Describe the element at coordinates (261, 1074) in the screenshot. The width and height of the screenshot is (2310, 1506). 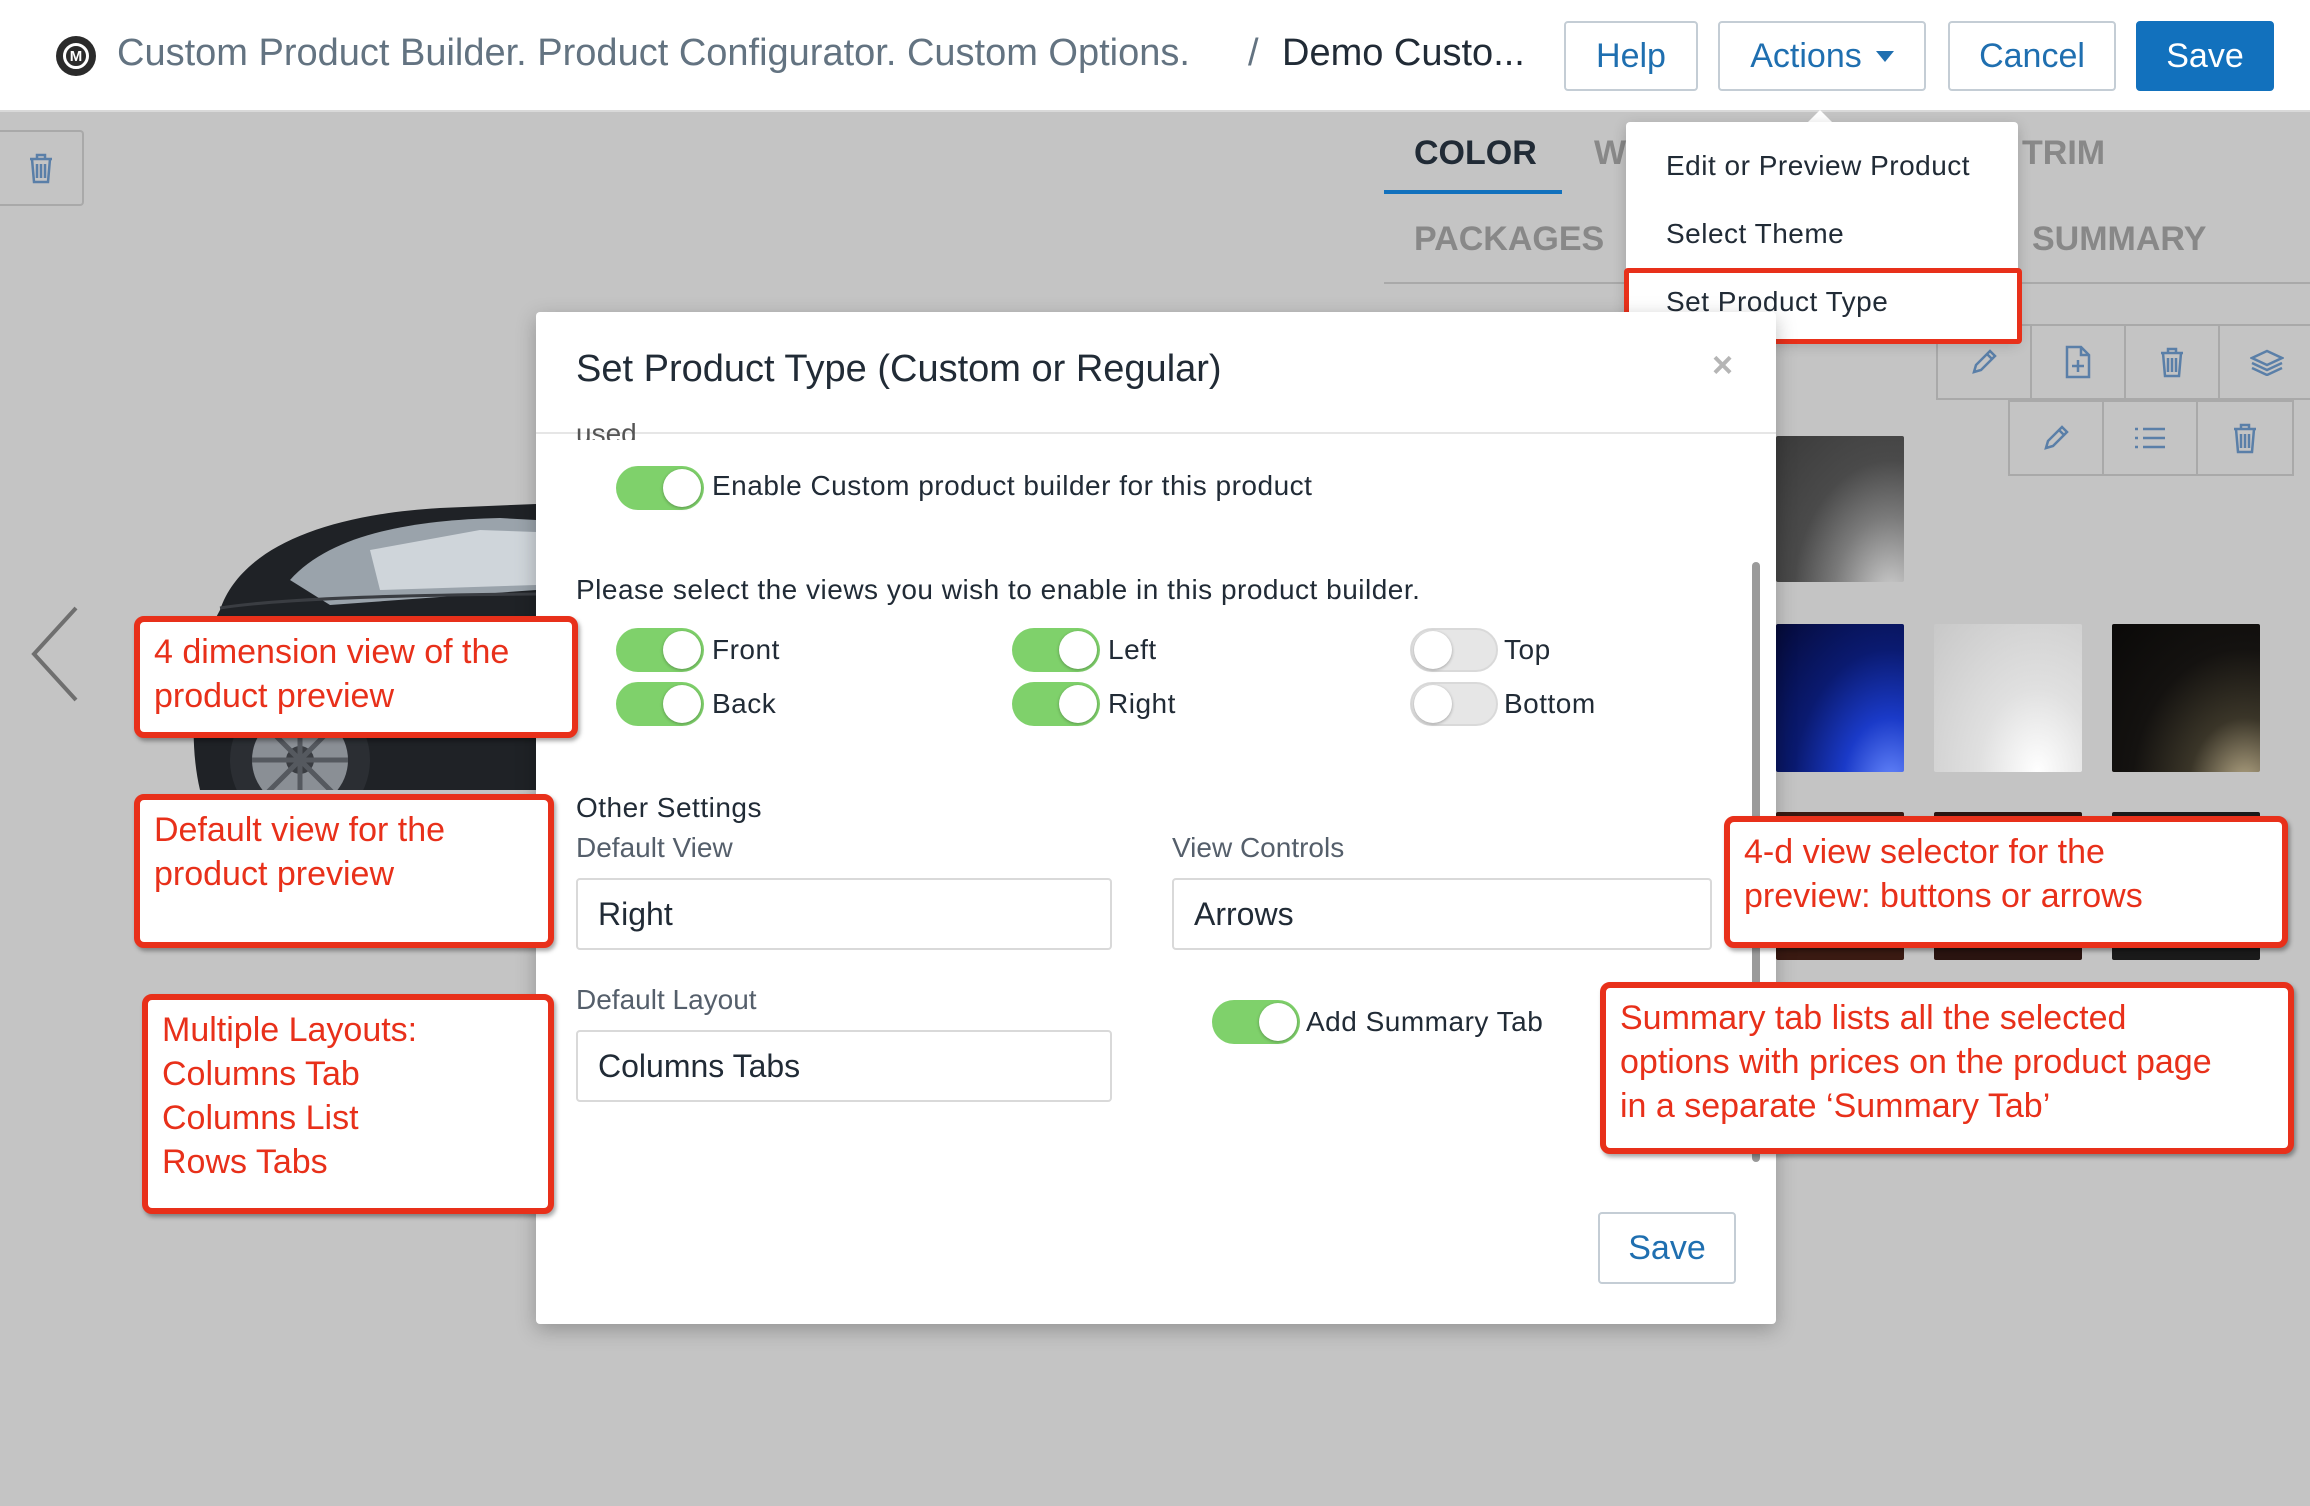
I see `annotation-text: Columns Tab` at that location.